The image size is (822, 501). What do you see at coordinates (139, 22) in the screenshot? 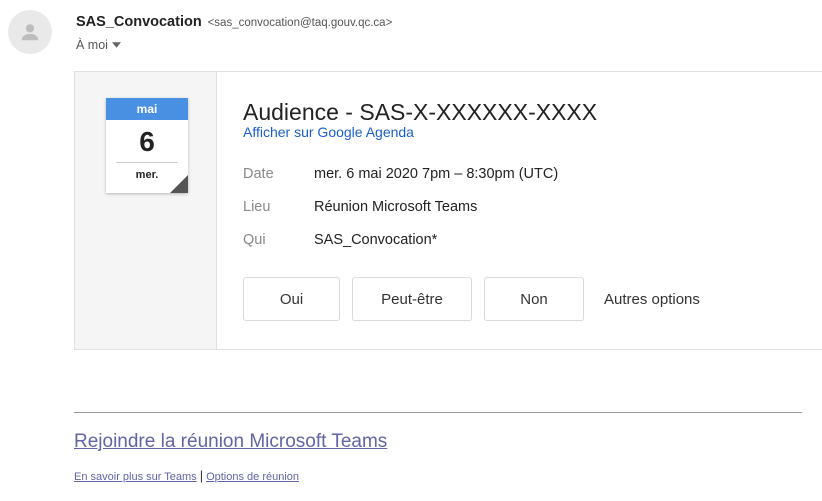
I see `sender-name: SAS_Convocation` at bounding box center [139, 22].